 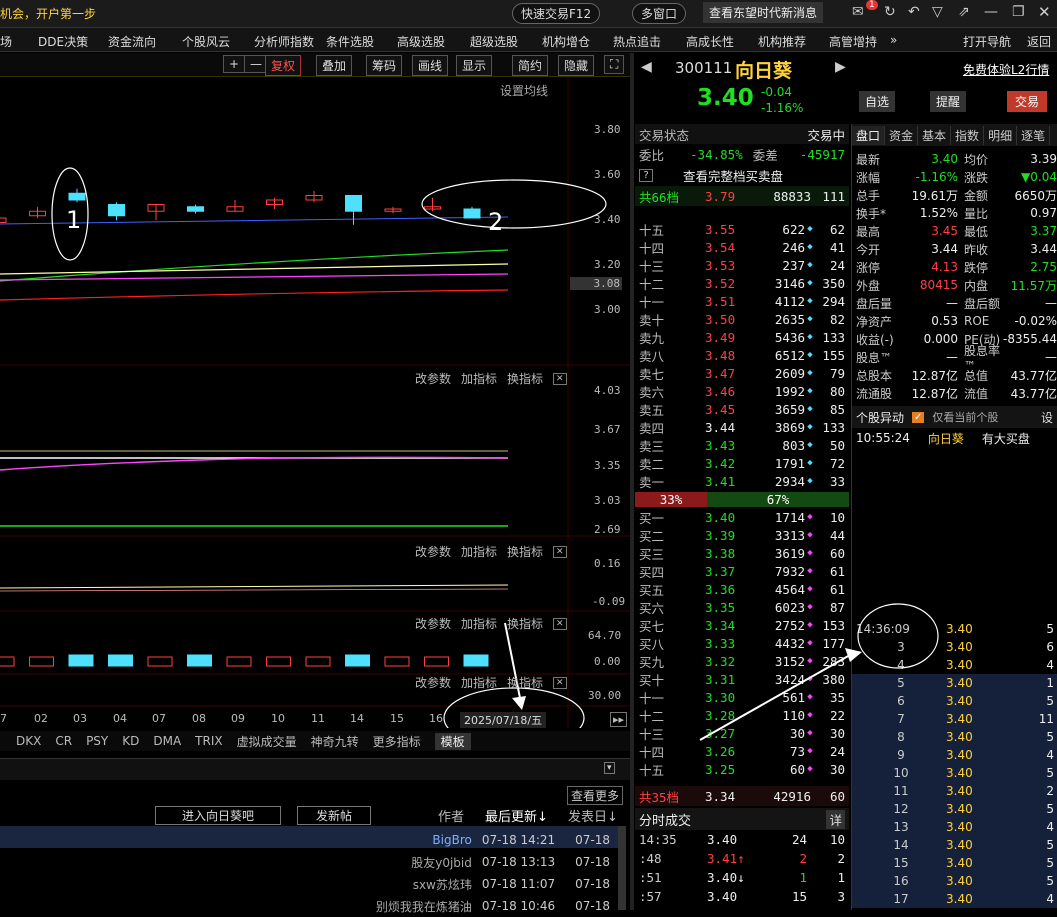 What do you see at coordinates (576, 65) in the screenshot?
I see `hide-button: 隐藏` at bounding box center [576, 65].